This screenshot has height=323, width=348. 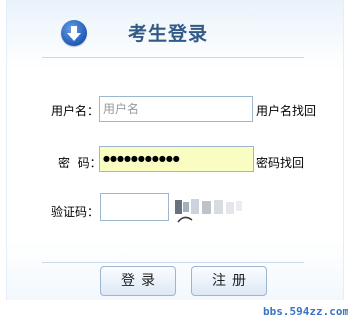 What do you see at coordinates (173, 262) in the screenshot?
I see `footer-divider` at bounding box center [173, 262].